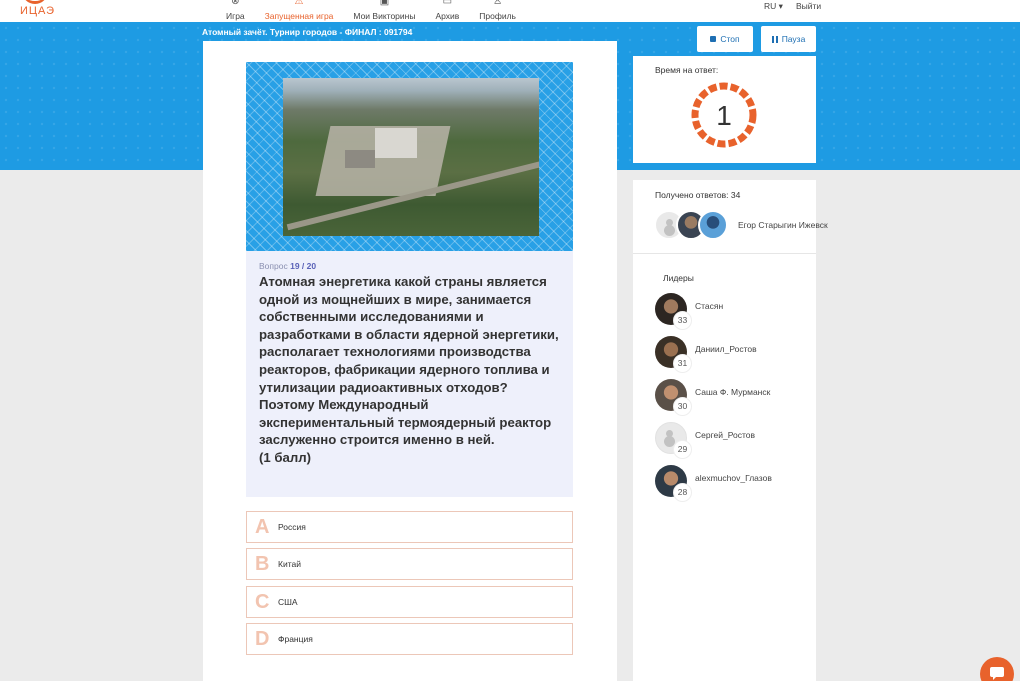 The image size is (1020, 681). Describe the element at coordinates (783, 225) in the screenshot. I see `recent-responder-name: Егор Старыгин Ижевск` at that location.